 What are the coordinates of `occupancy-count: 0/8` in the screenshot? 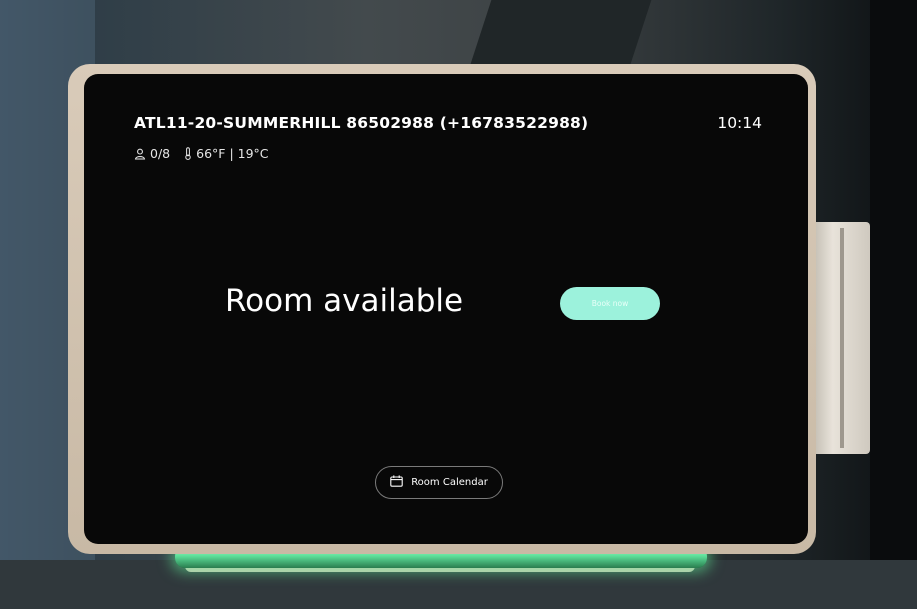 It's located at (160, 153).